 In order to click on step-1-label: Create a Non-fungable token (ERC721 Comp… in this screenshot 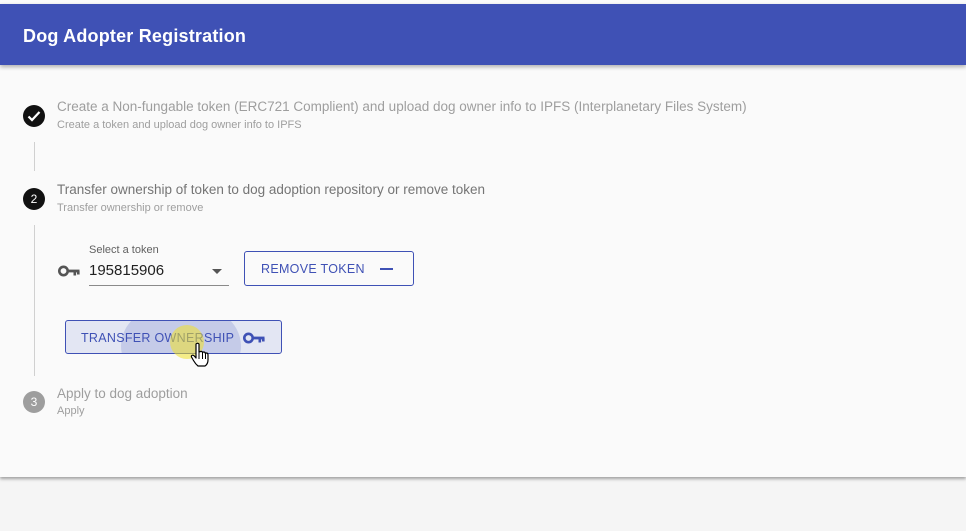, I will do `click(402, 106)`.